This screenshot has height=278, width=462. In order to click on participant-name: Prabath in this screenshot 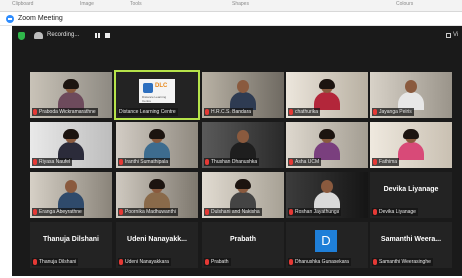, I will do `click(220, 262)`.